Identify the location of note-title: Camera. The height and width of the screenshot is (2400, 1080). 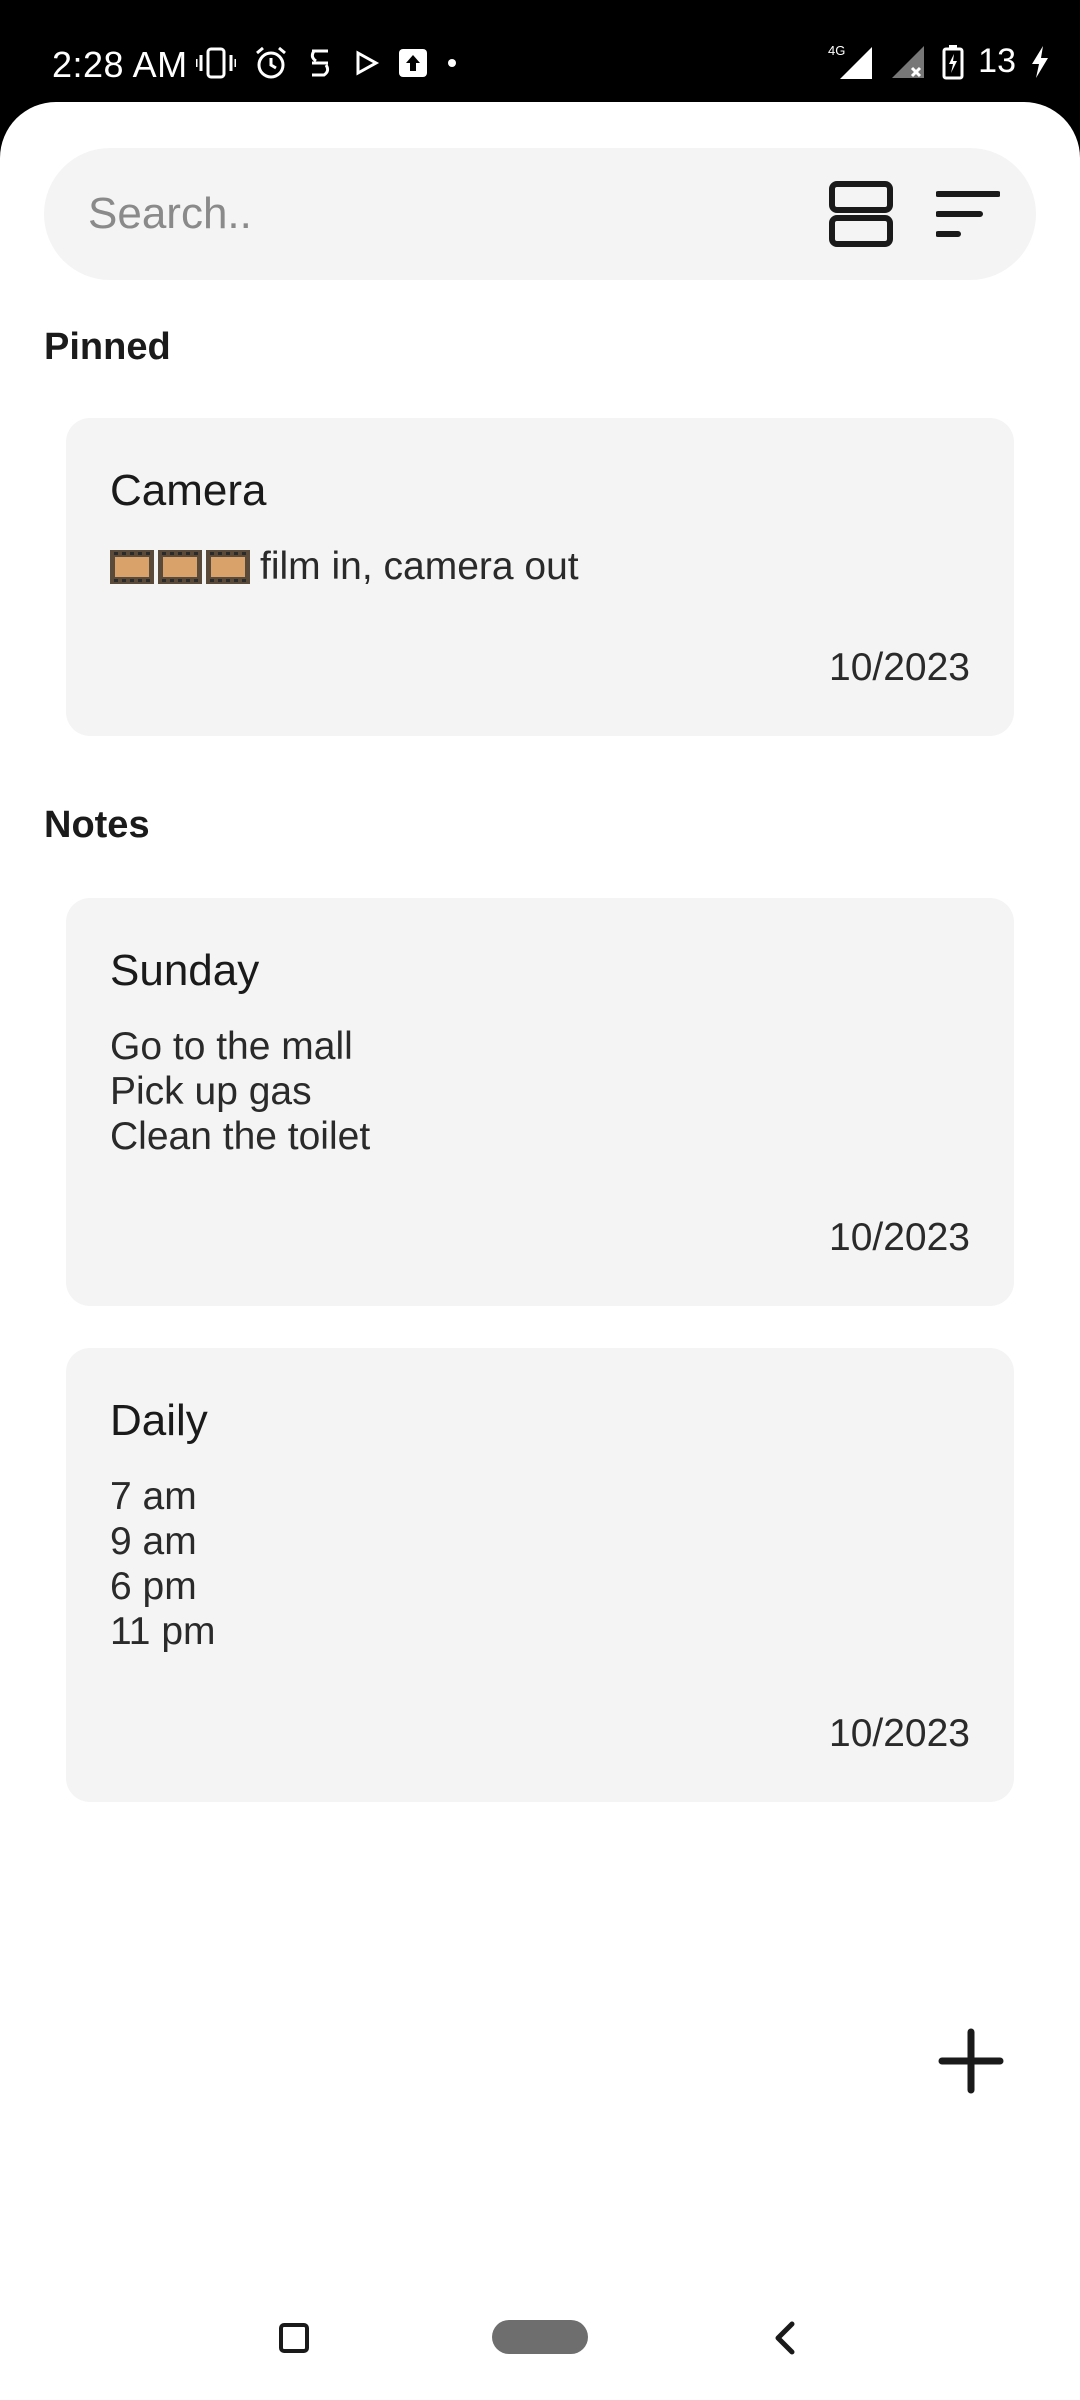
(188, 490).